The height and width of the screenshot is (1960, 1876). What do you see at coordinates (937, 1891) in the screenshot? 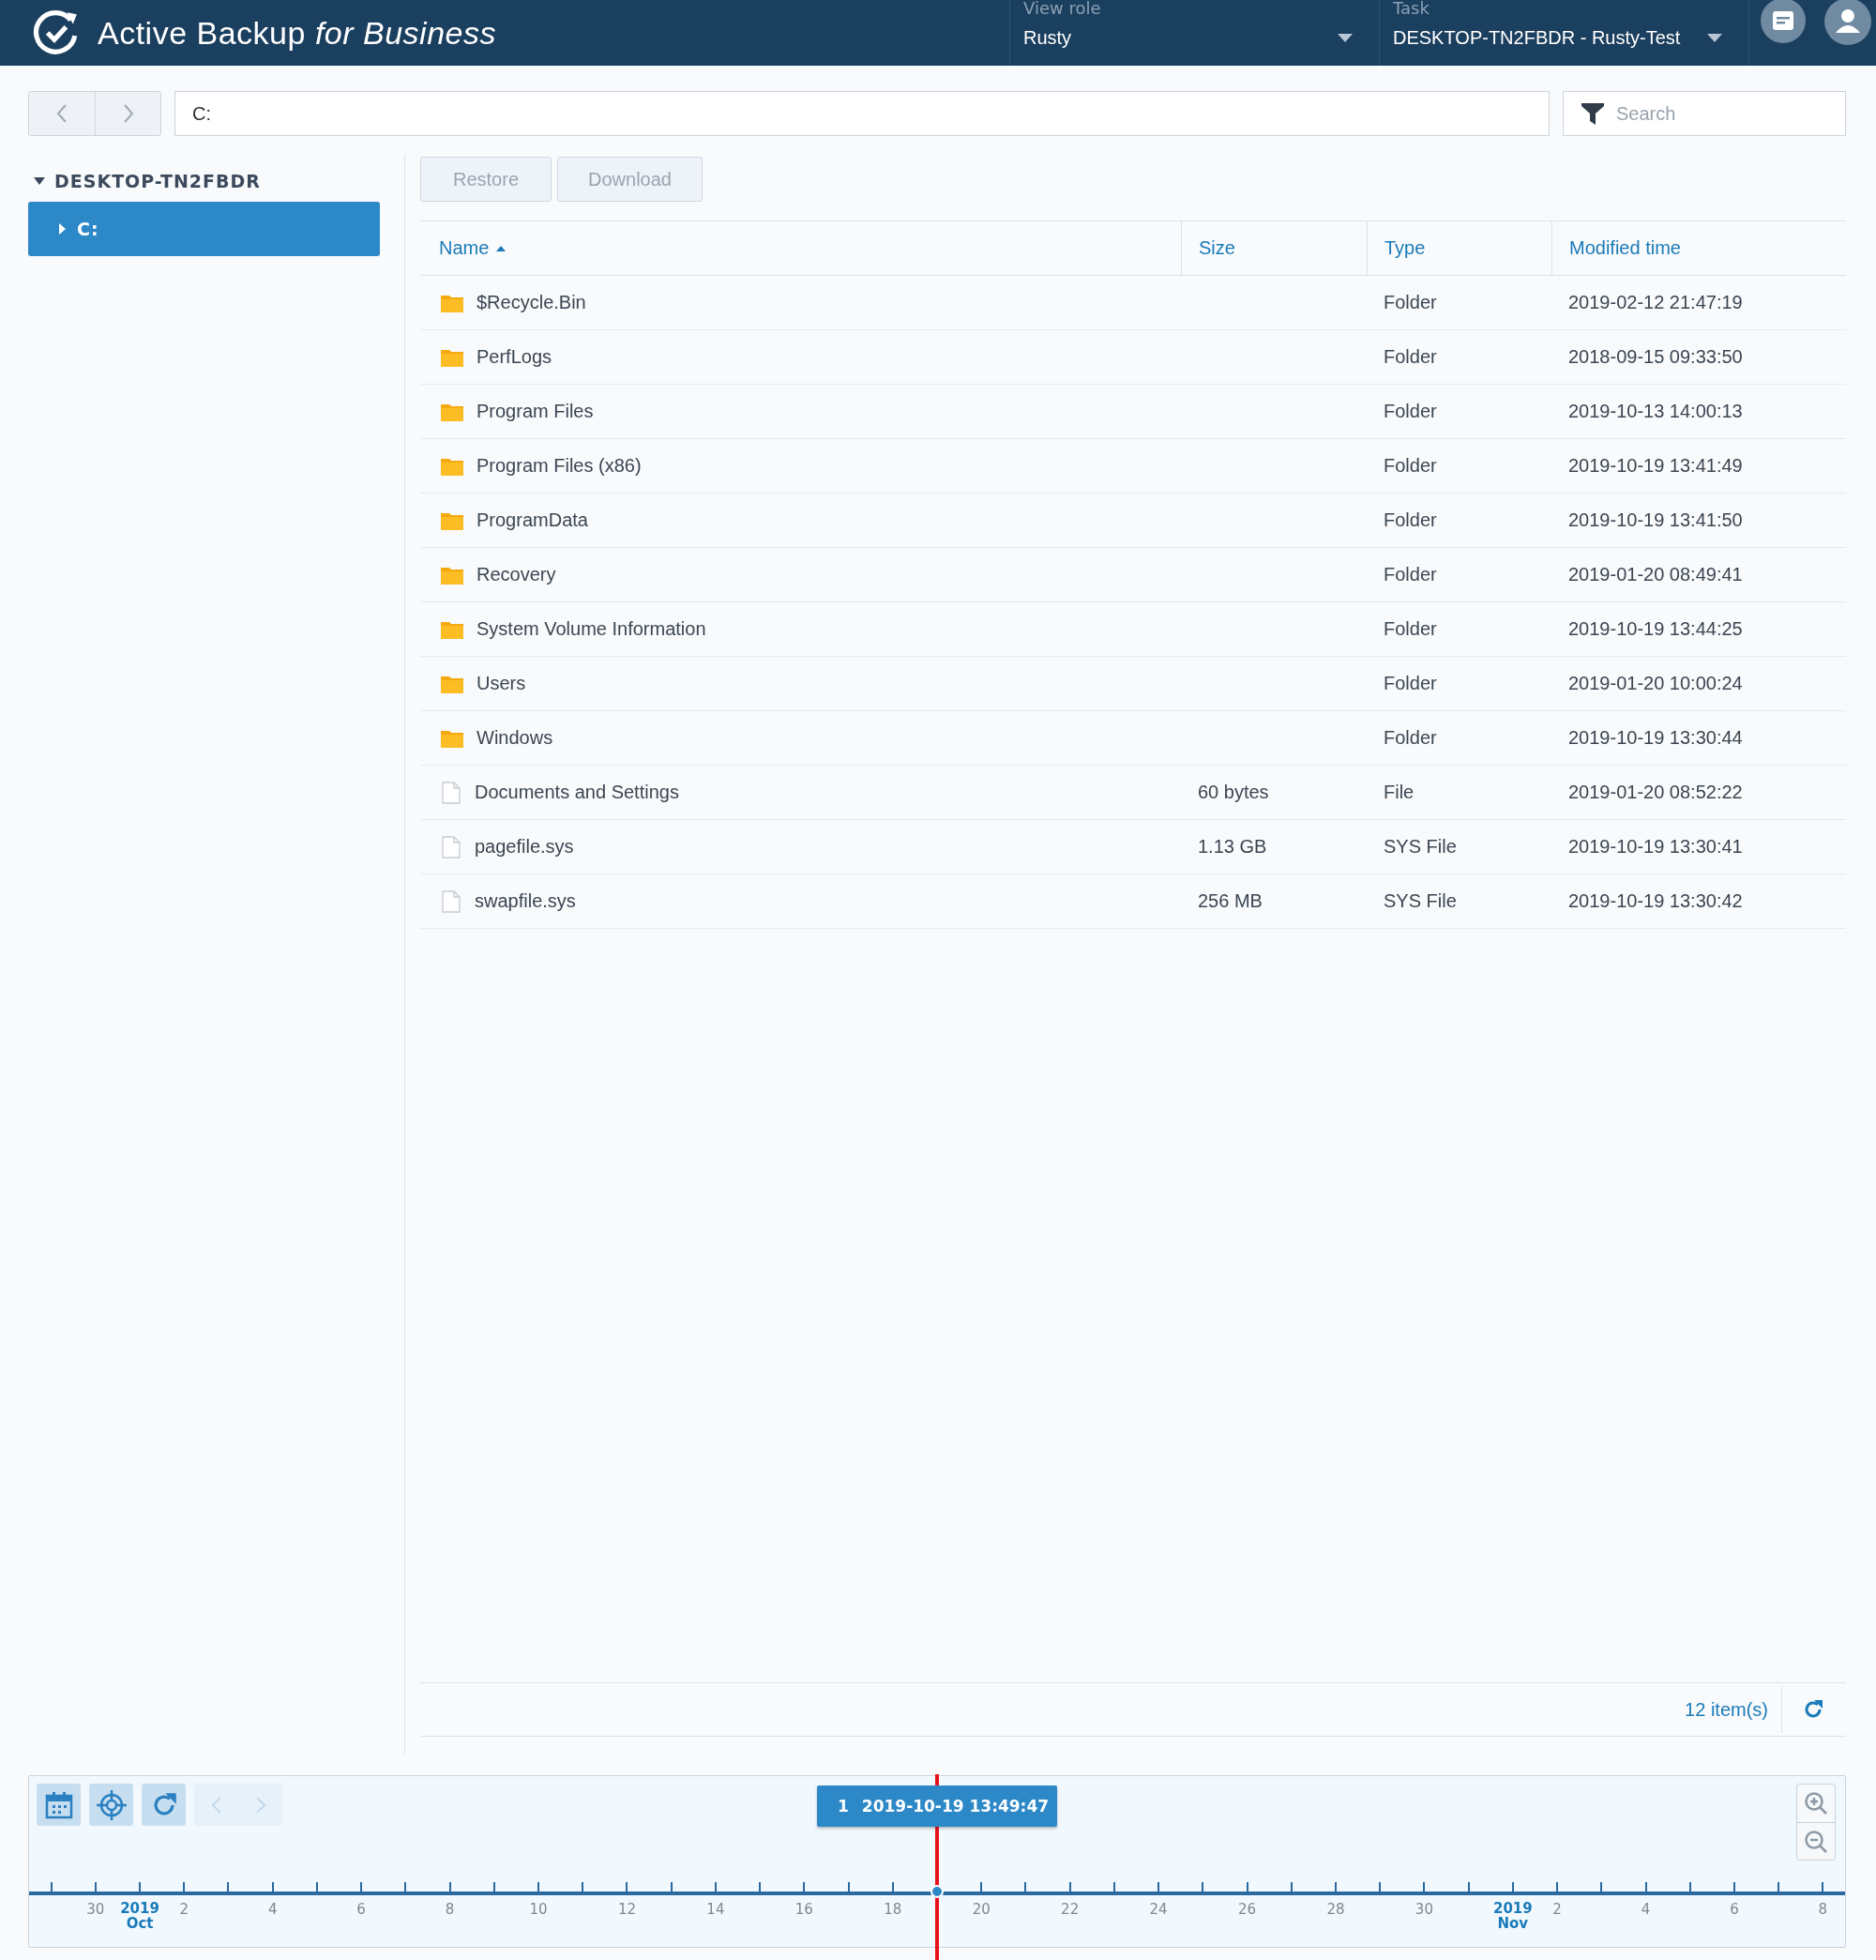
I see `time-marker-handle` at bounding box center [937, 1891].